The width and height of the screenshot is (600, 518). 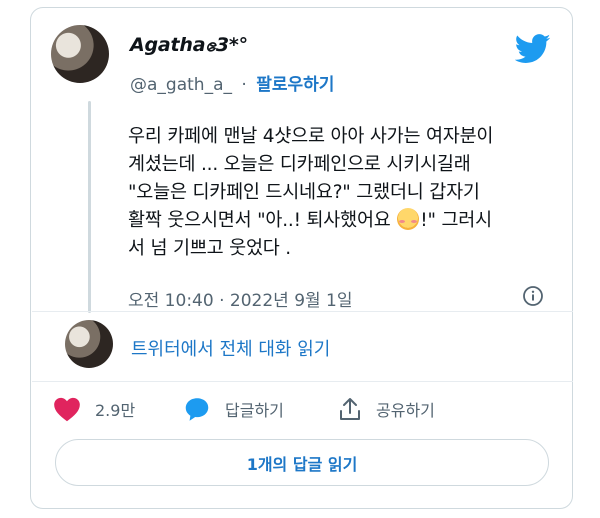 What do you see at coordinates (197, 409) in the screenshot?
I see `reply-bubble-icon` at bounding box center [197, 409].